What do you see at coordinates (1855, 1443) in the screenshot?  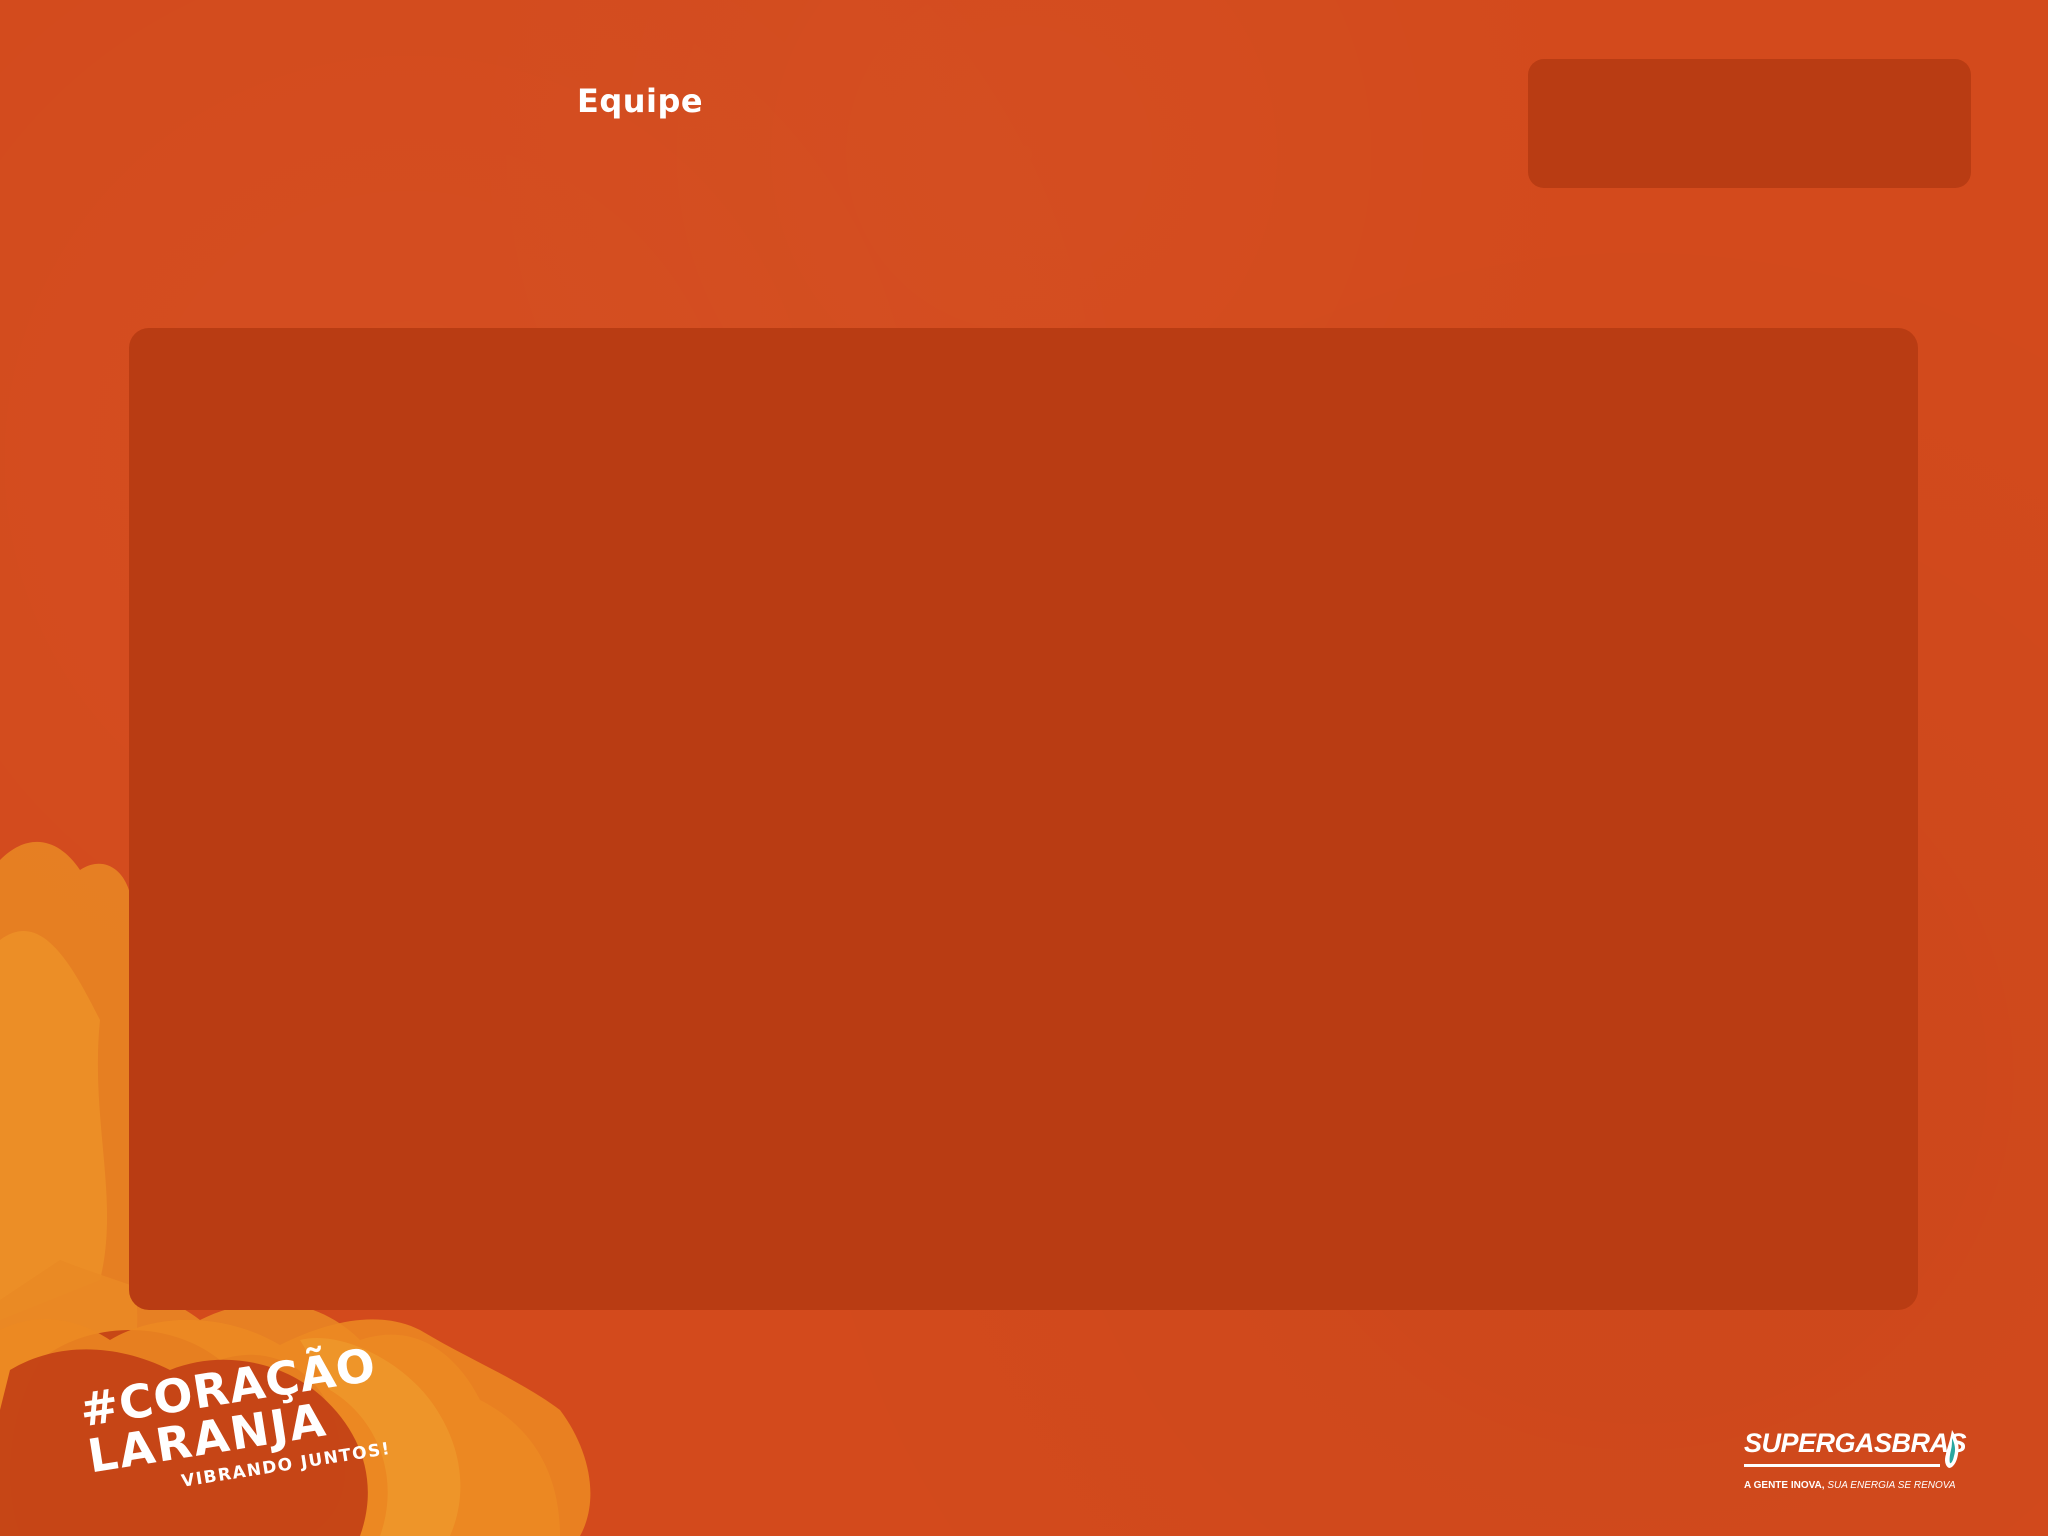 I see `sponsor-name: SUPERGASBRAS` at bounding box center [1855, 1443].